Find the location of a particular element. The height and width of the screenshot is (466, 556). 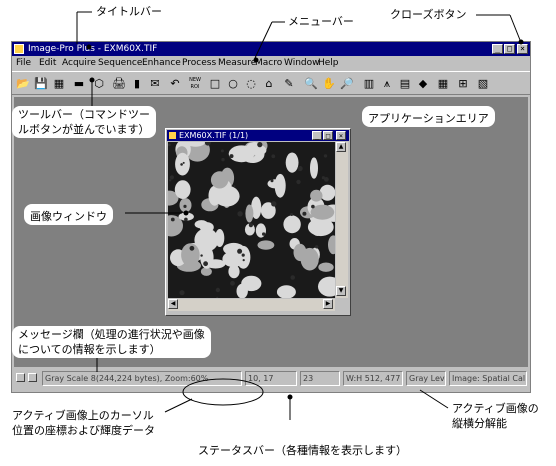

menu-bar-leader-v is located at coordinates (263, 40).